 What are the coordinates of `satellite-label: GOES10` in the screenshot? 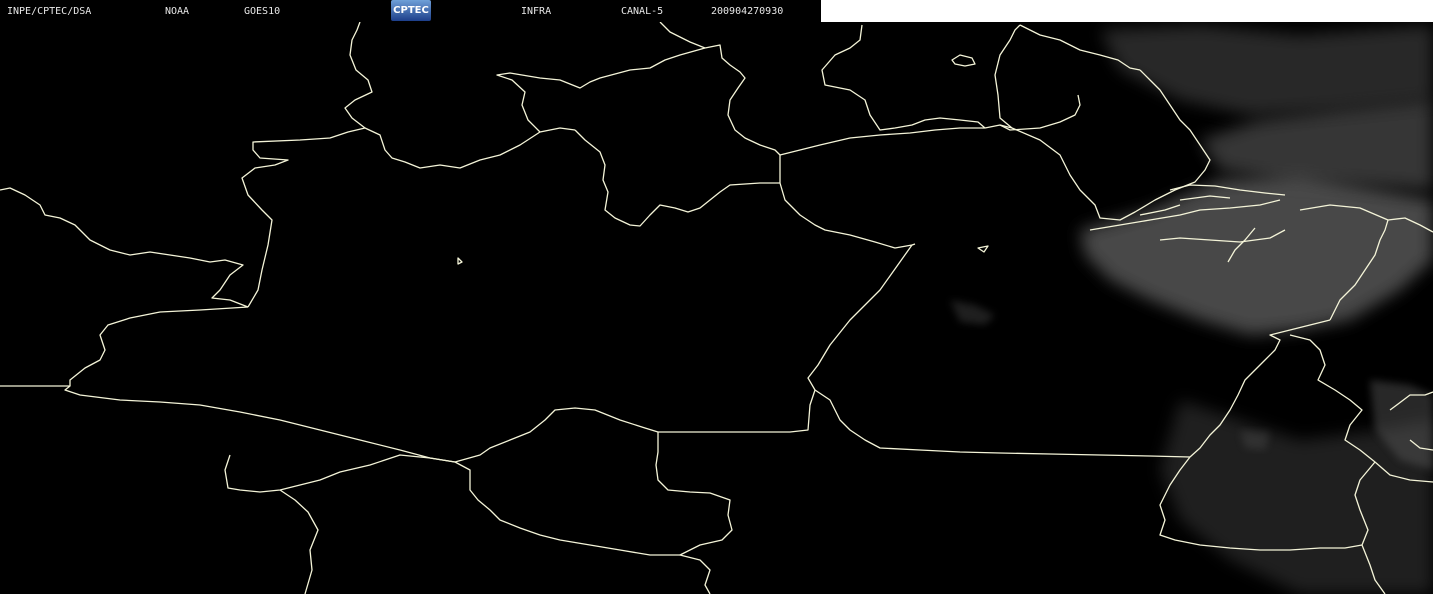 It's located at (262, 11).